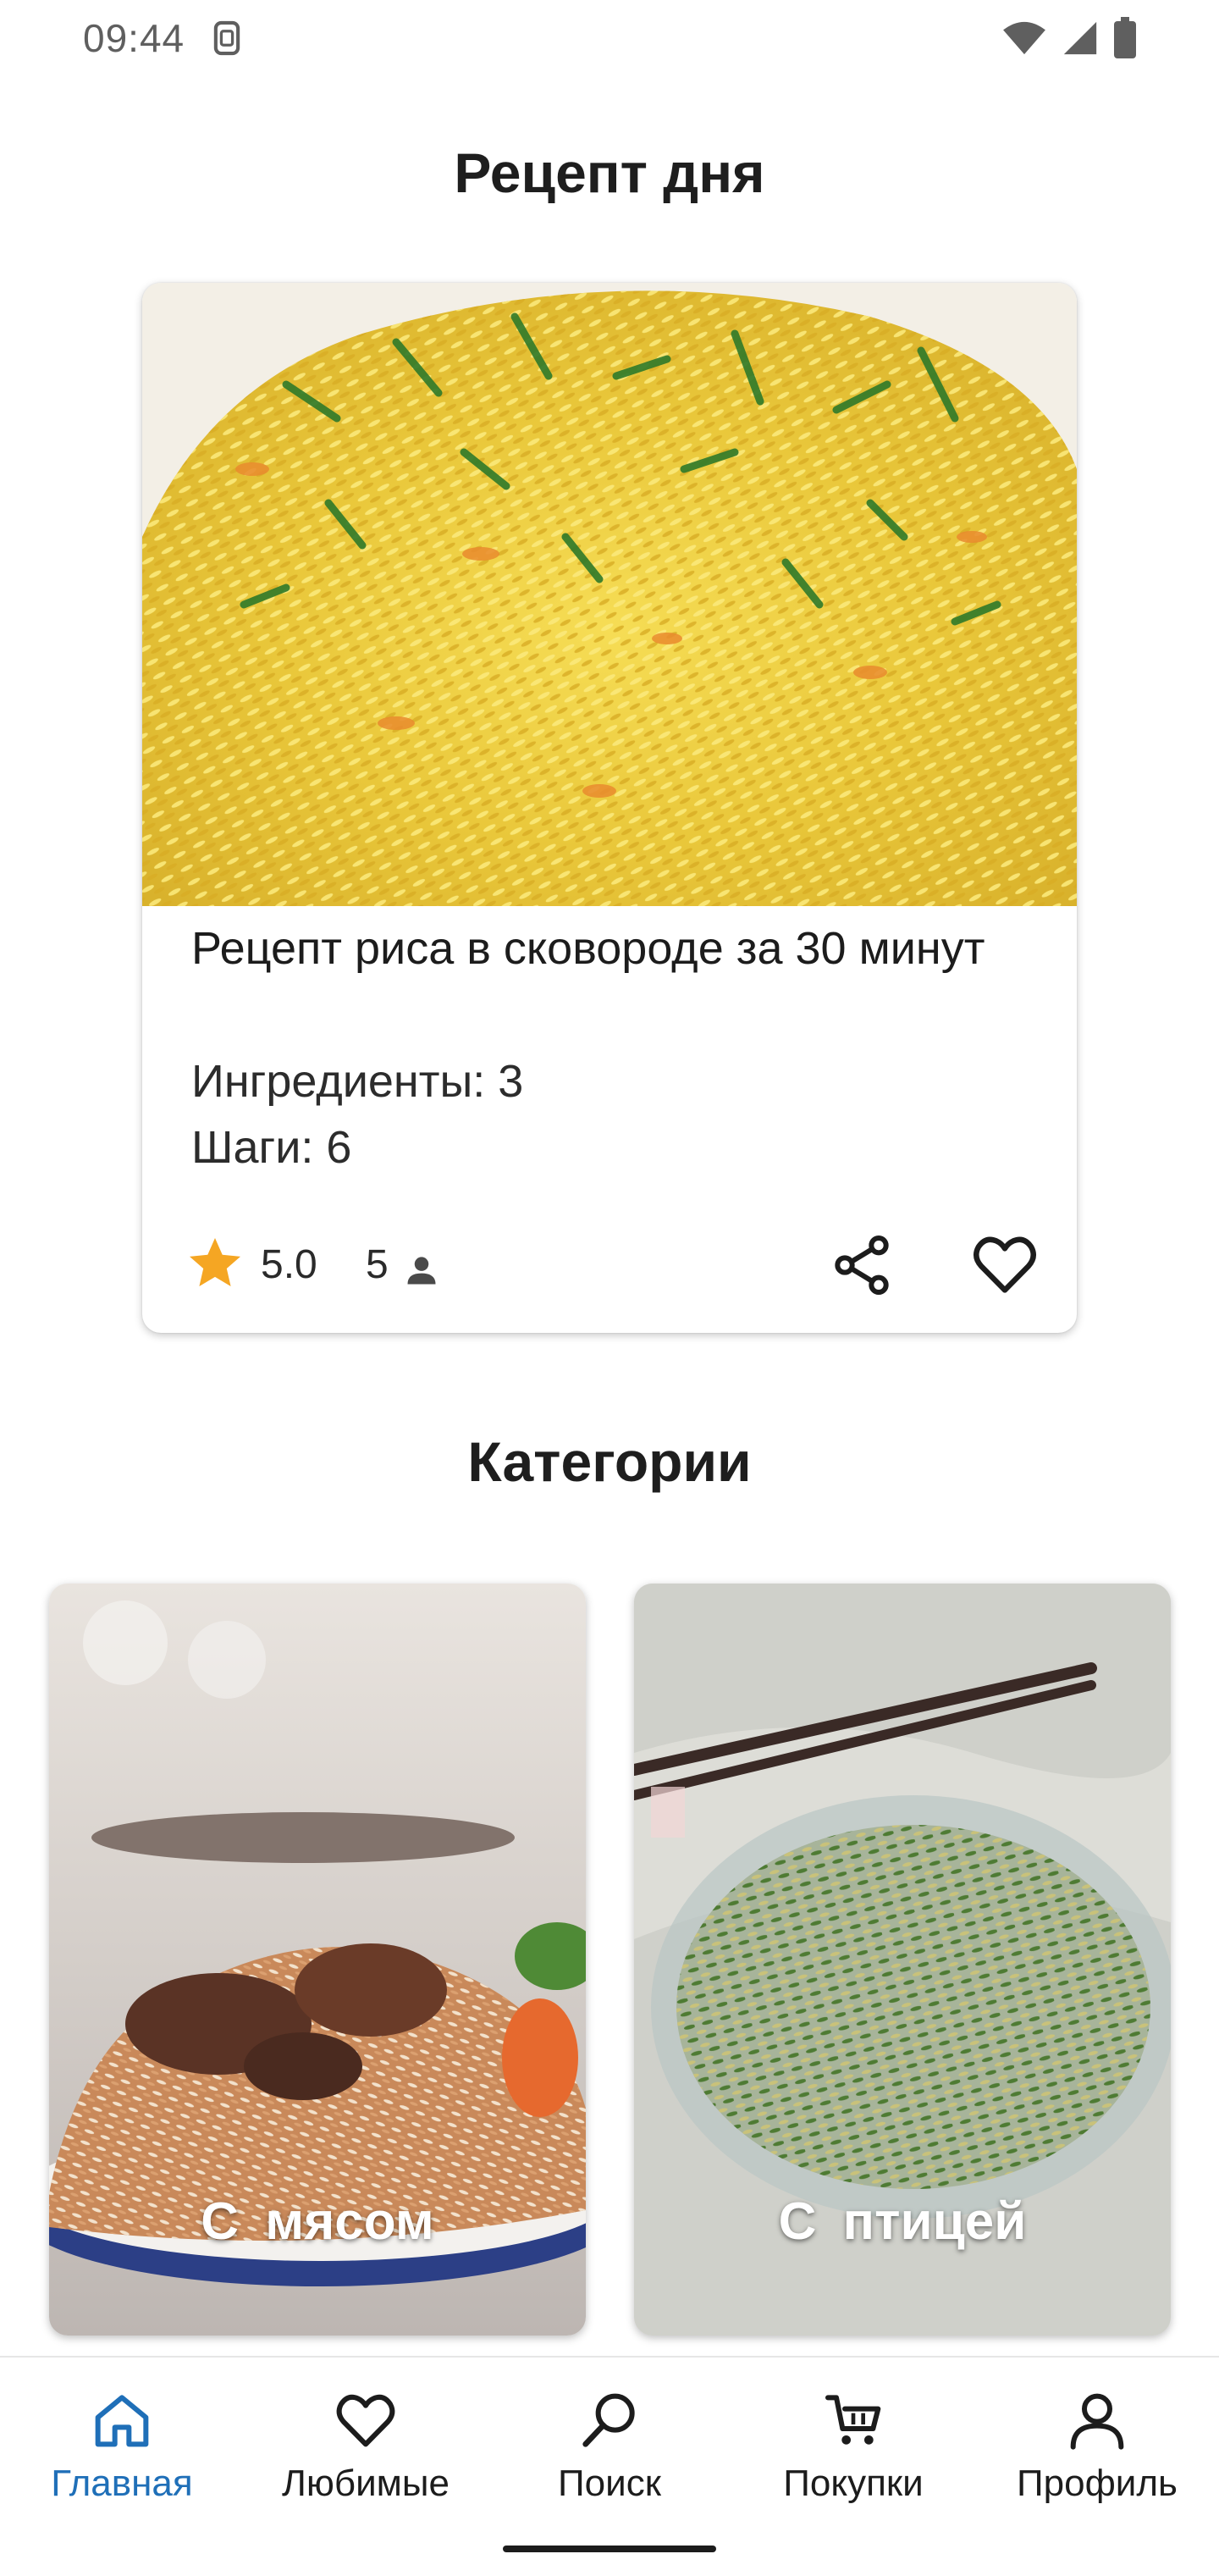 The height and width of the screenshot is (2576, 1219). What do you see at coordinates (862, 1265) in the screenshot?
I see `share-icon` at bounding box center [862, 1265].